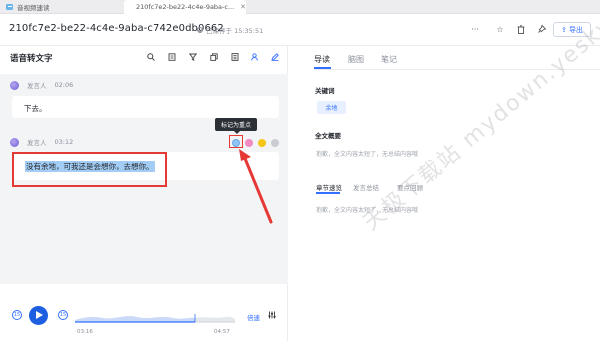 This screenshot has width=600, height=341. I want to click on speaker-row: 发言人 02:06, so click(41, 85).